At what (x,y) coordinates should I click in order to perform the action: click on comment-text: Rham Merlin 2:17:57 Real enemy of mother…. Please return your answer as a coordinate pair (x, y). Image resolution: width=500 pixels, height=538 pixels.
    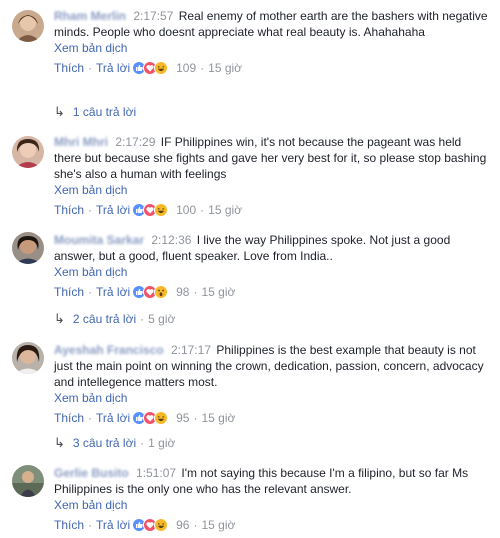
    Looking at the image, I should click on (272, 24).